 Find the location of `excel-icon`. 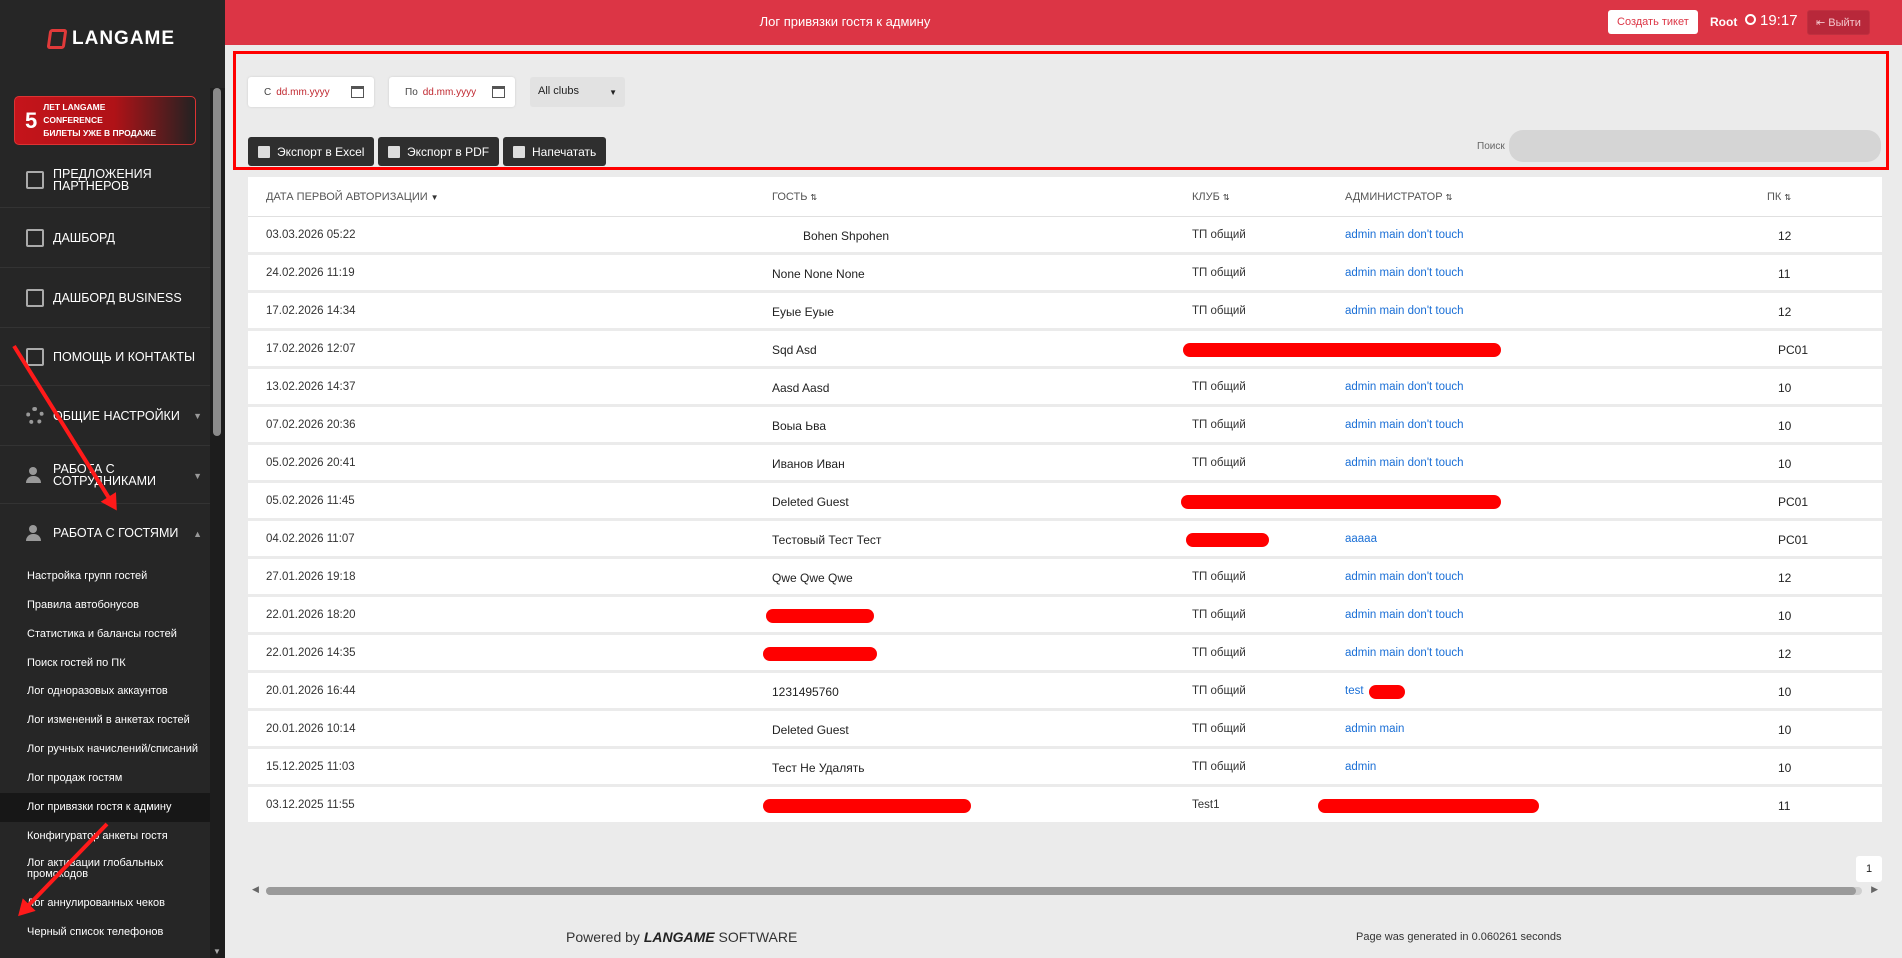

excel-icon is located at coordinates (264, 151).